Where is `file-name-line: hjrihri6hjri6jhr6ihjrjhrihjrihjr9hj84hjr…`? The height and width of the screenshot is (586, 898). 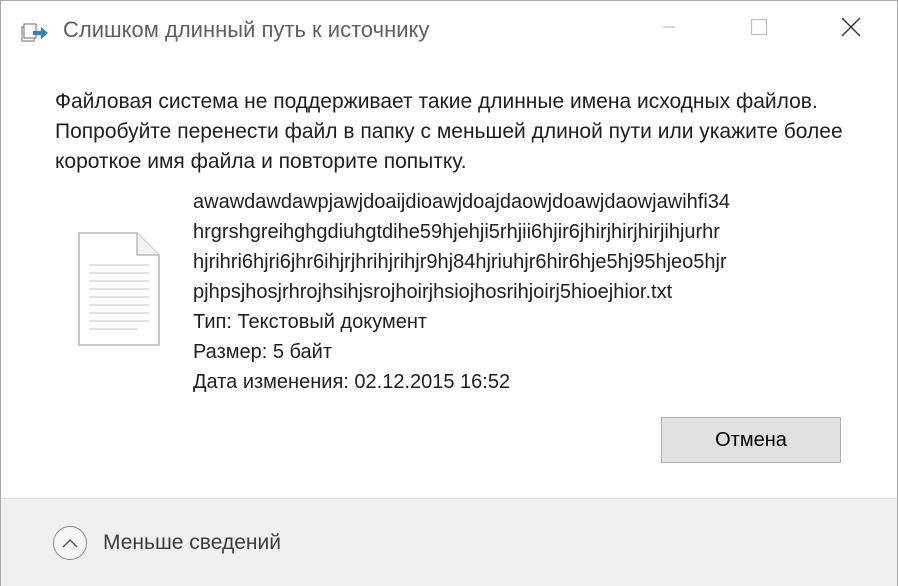
file-name-line: hjrihri6hjri6jhr6ihjrjhrihjrihjr9hj84hjr… is located at coordinates (460, 262).